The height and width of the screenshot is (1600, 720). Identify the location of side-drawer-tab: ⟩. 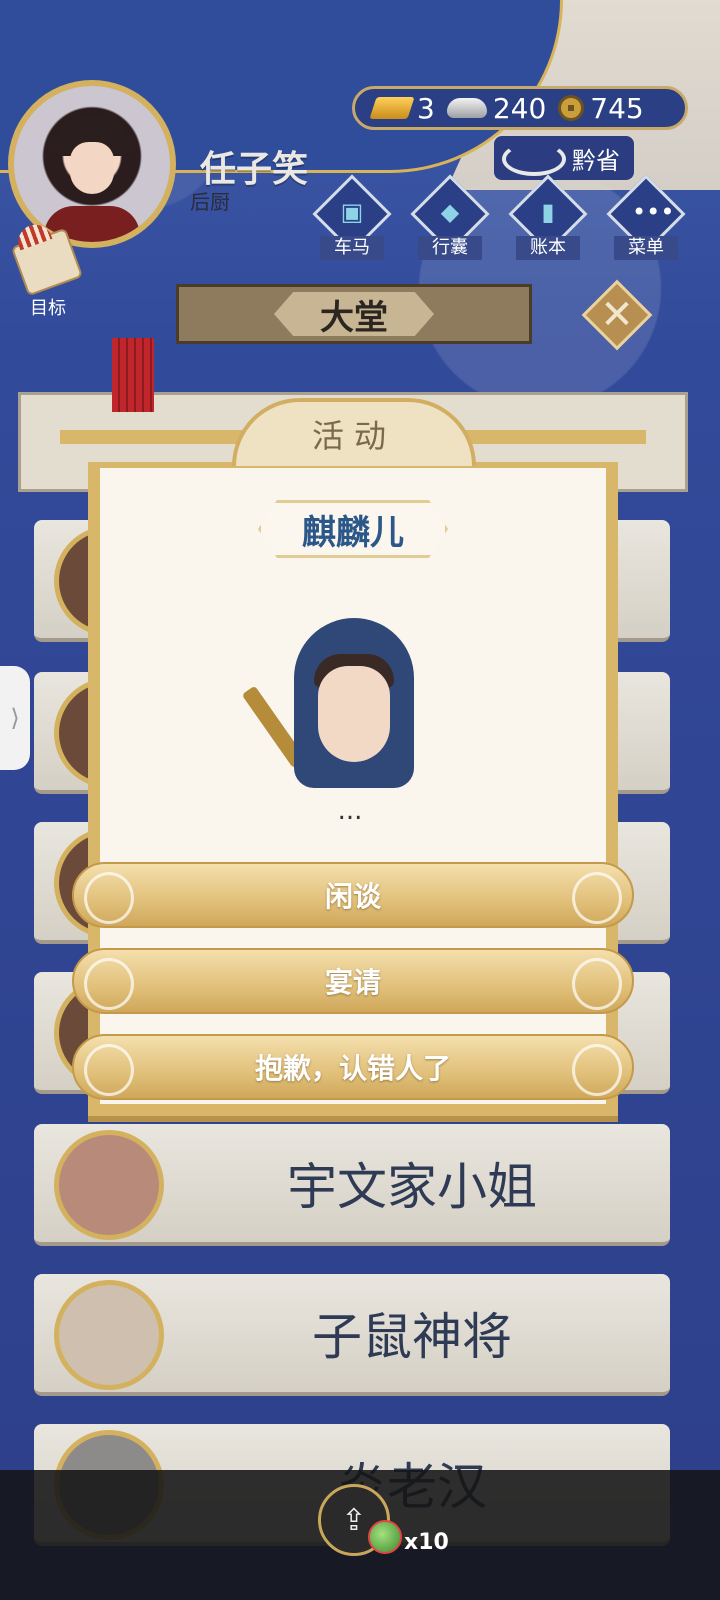
(15, 718).